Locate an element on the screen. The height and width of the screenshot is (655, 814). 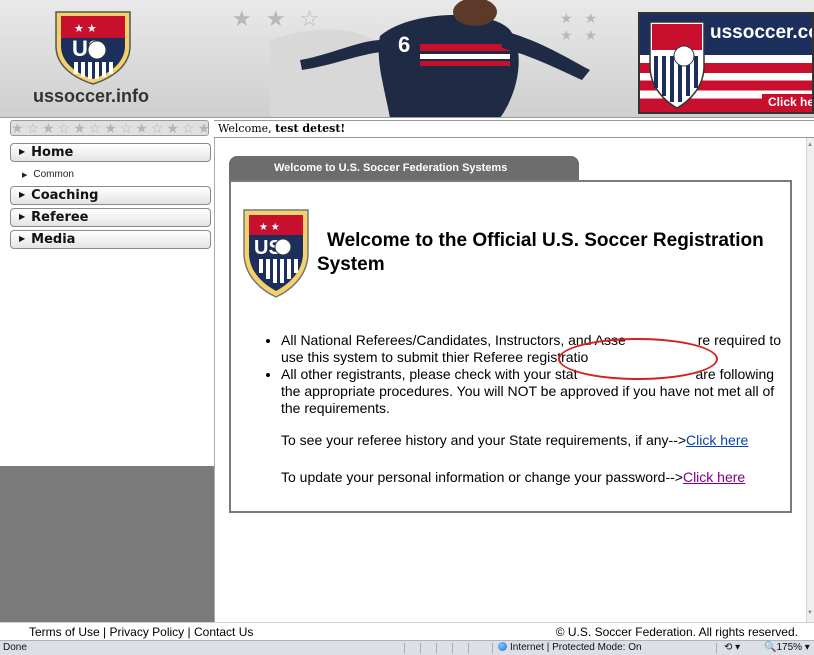
sidebar-item-referee: ▶ Referee is located at coordinates (110, 217).